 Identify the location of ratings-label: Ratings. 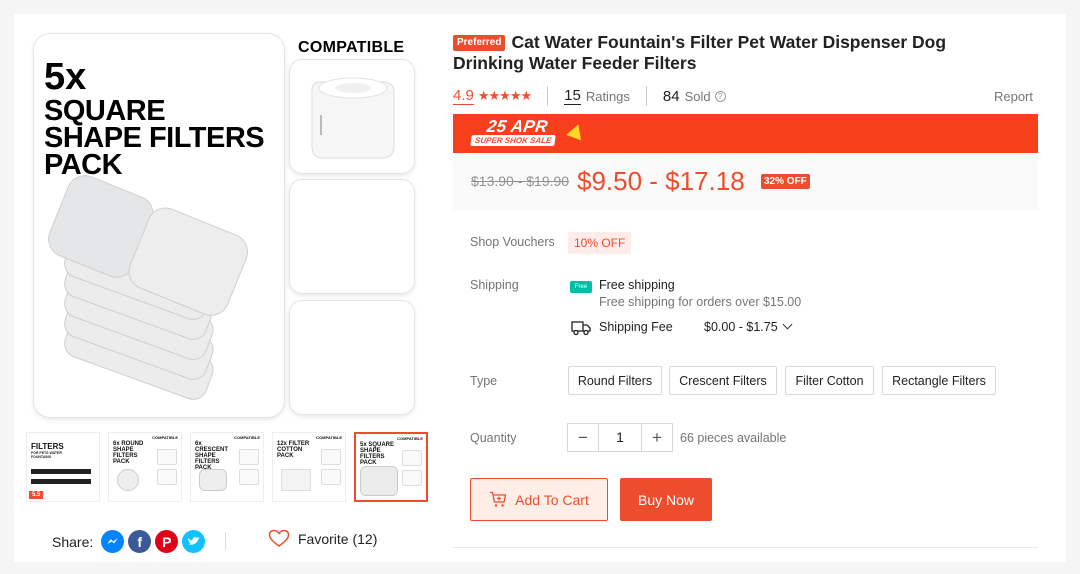
(607, 96).